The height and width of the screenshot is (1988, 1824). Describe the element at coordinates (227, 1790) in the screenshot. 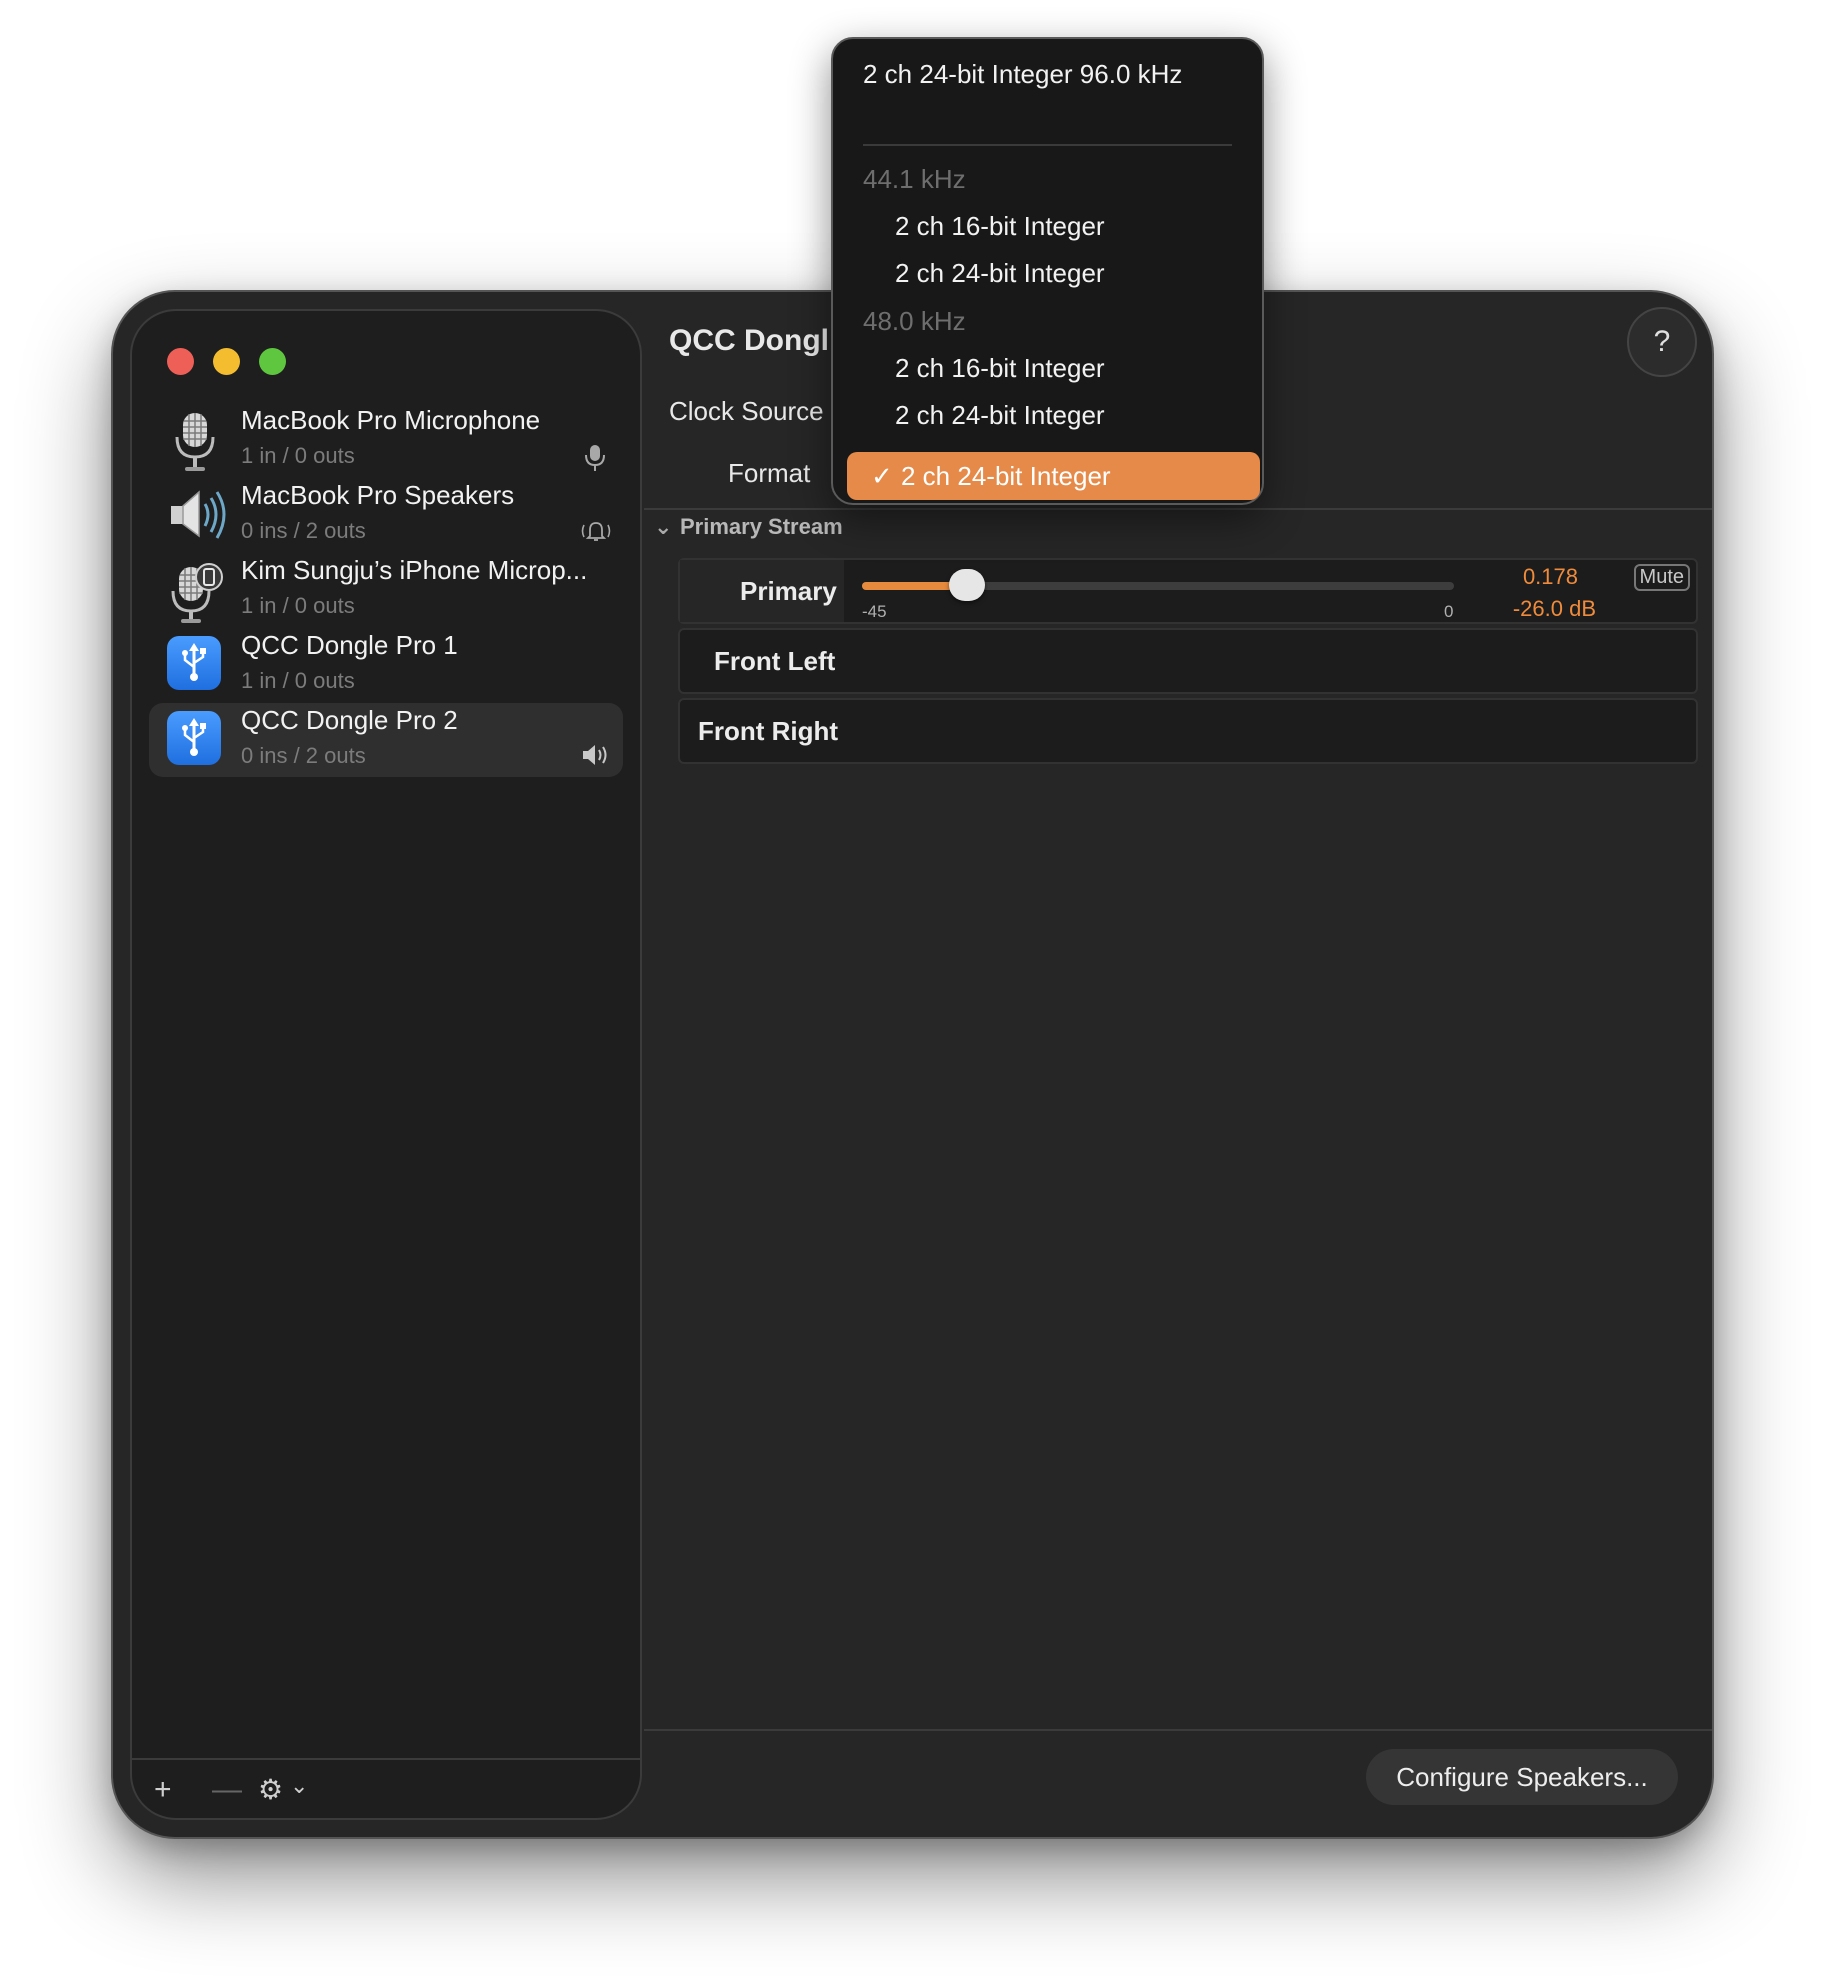

I see `remove-device-button: —` at that location.